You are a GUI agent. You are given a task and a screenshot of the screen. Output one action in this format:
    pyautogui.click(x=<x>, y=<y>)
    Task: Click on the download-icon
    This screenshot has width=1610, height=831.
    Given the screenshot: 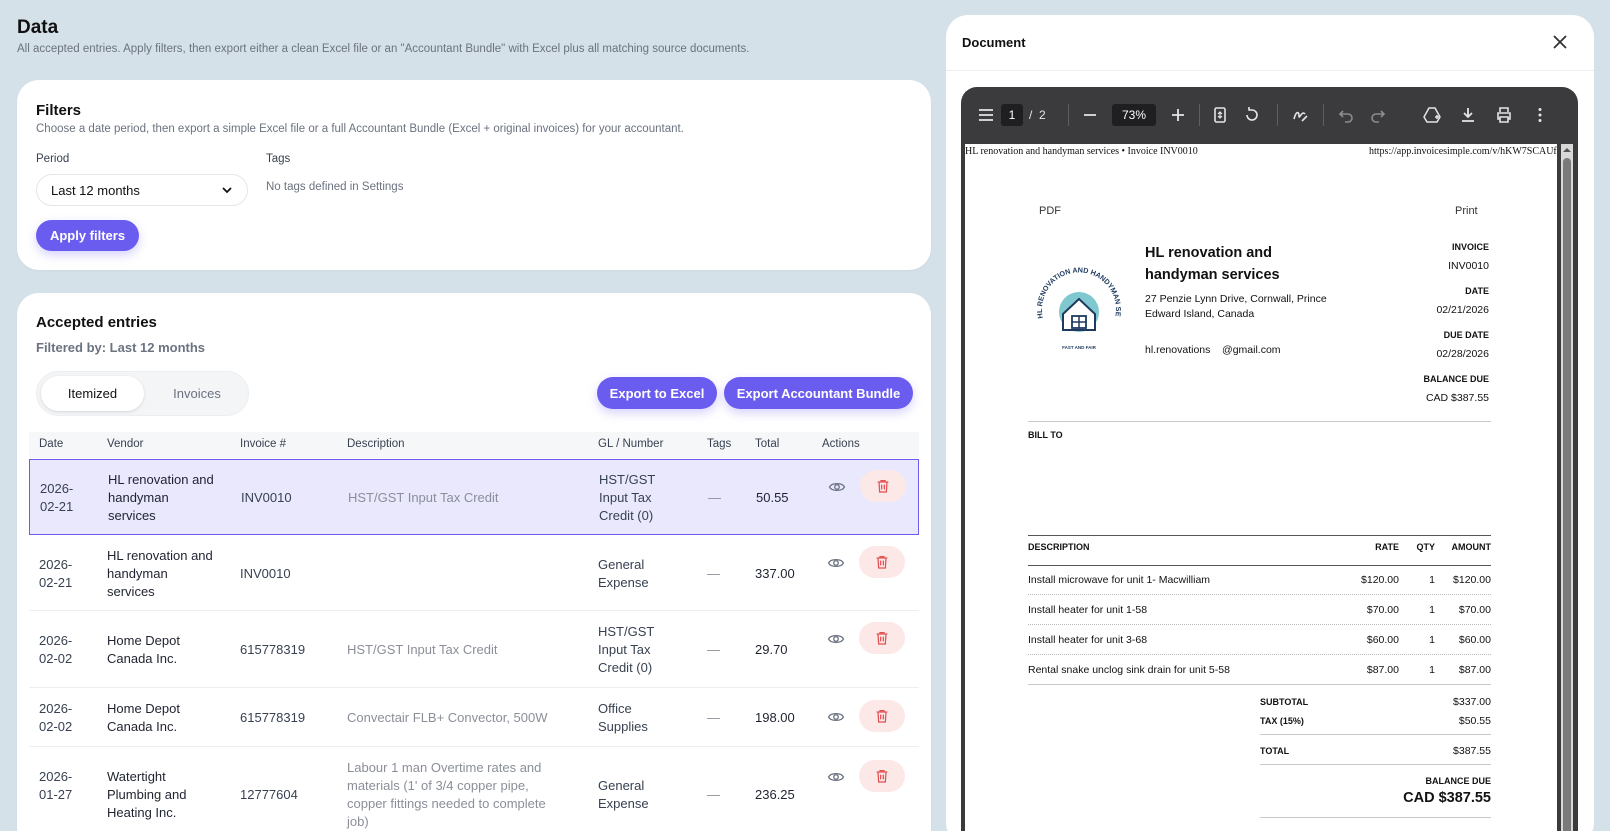 What is the action you would take?
    pyautogui.click(x=1468, y=115)
    